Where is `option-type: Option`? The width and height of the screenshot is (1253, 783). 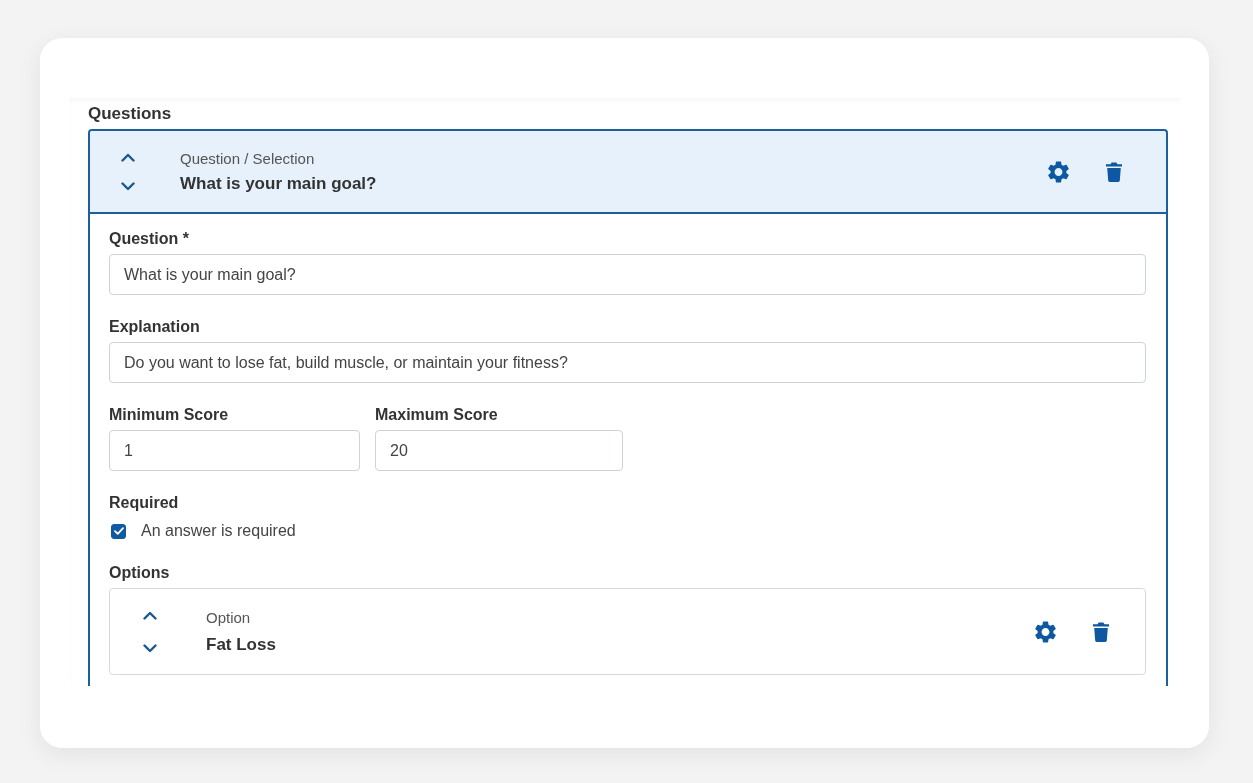
option-type: Option is located at coordinates (229, 617).